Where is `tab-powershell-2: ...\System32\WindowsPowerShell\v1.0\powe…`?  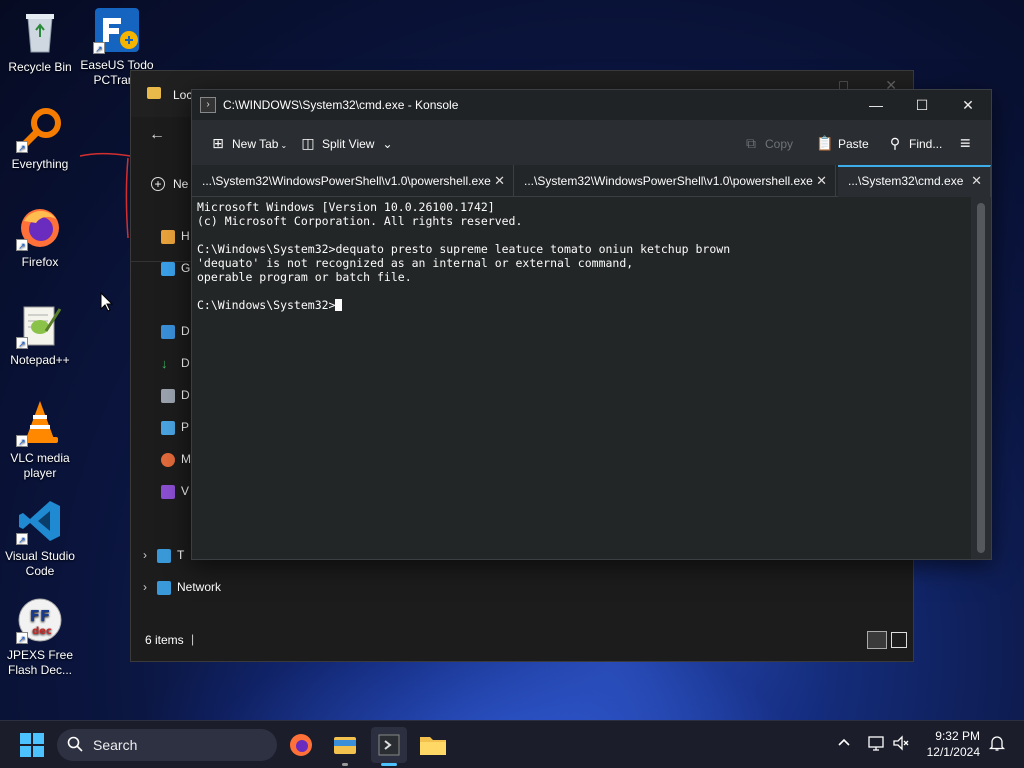
tab-powershell-2: ...\System32\WindowsPowerShell\v1.0\powe… is located at coordinates (675, 181).